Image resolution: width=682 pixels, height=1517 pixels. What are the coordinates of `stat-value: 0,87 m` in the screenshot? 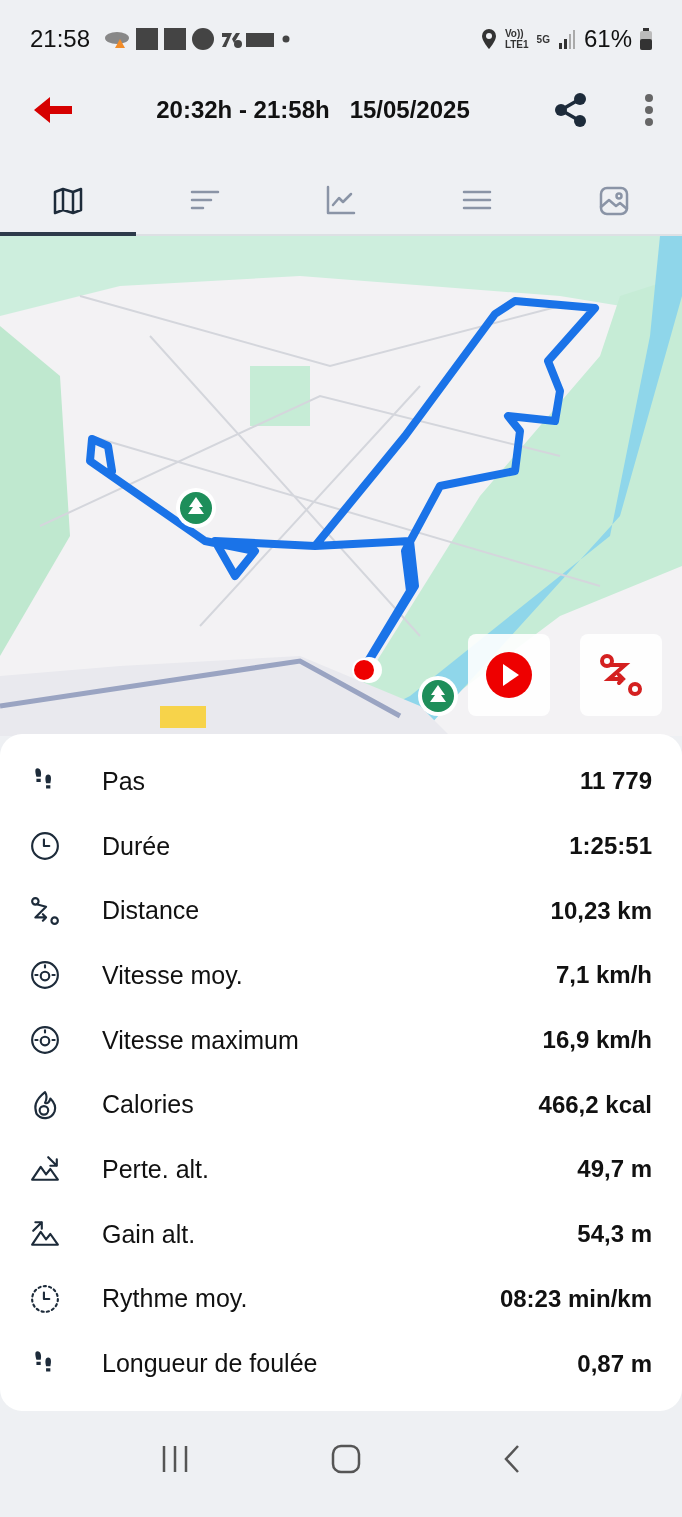 It's located at (614, 1363).